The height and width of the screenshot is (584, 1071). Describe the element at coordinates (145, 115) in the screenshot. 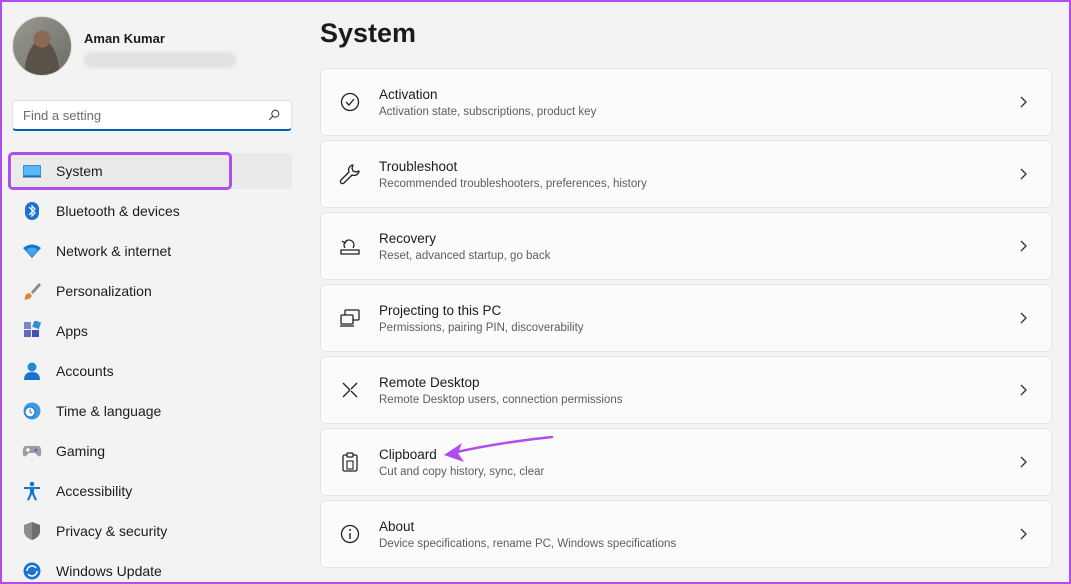

I see `search-input` at that location.